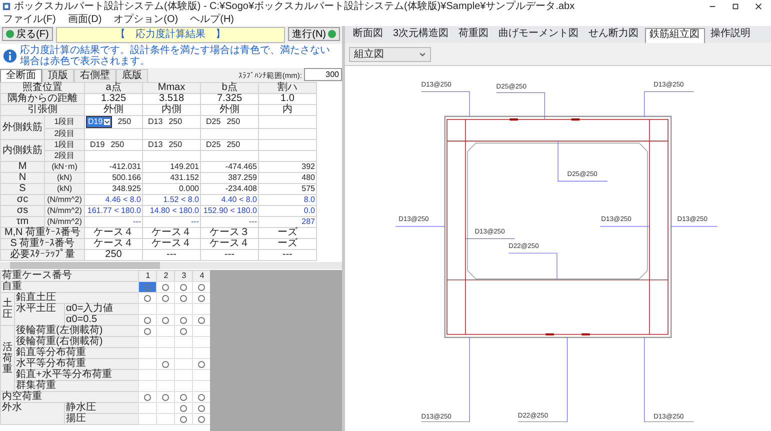 Image resolution: width=771 pixels, height=431 pixels. What do you see at coordinates (674, 35) in the screenshot?
I see `view-tab: 鉄筋組立図` at bounding box center [674, 35].